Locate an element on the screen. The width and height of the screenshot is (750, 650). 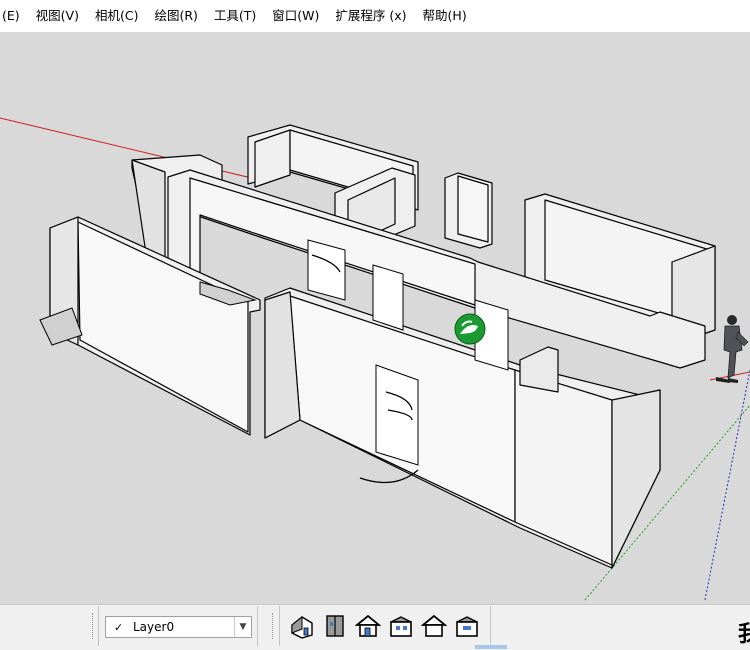
left-view-button is located at coordinates (467, 626).